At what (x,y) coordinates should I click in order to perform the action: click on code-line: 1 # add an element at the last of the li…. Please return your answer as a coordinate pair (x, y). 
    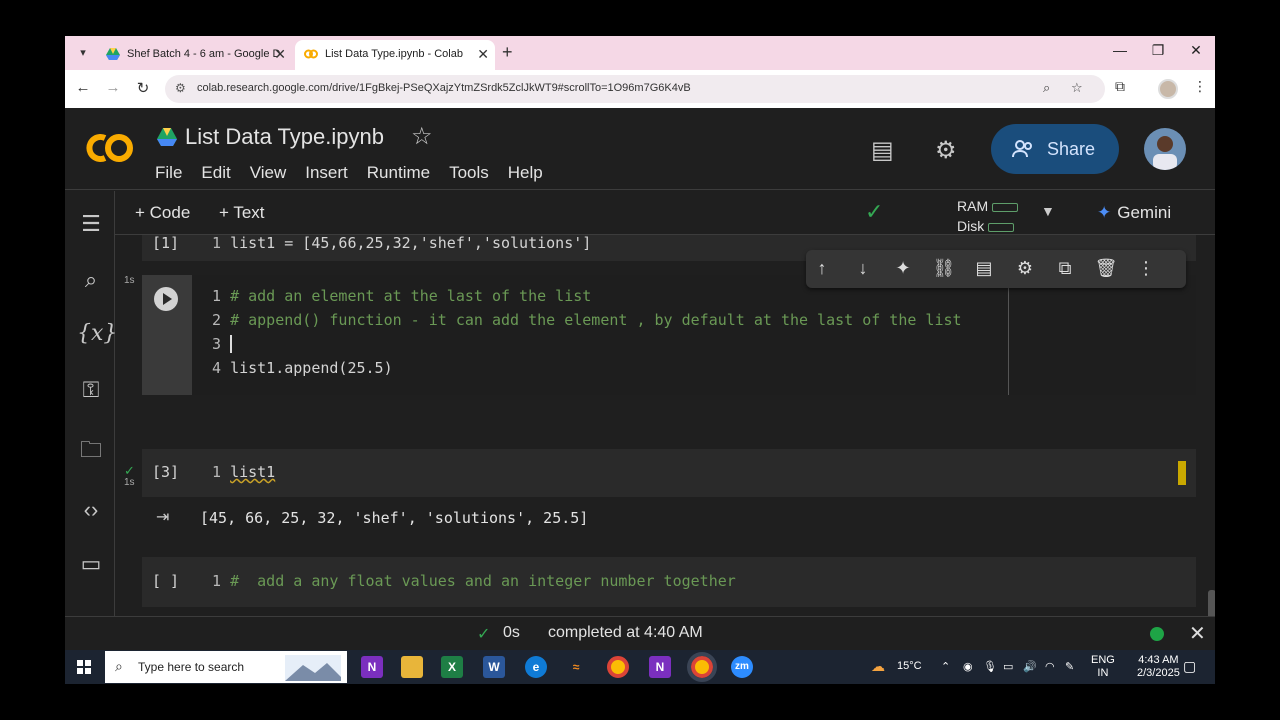
    Looking at the image, I should click on (401, 296).